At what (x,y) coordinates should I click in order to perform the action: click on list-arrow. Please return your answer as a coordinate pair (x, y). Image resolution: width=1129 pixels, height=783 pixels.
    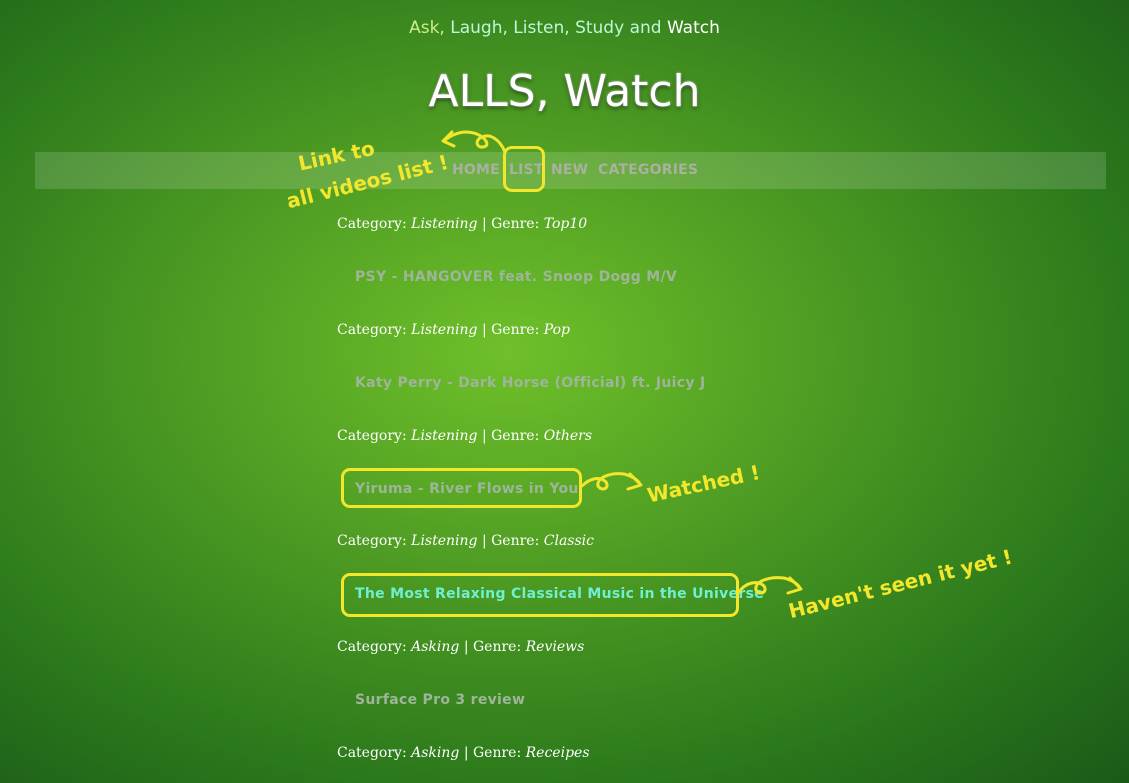
    Looking at the image, I should click on (475, 142).